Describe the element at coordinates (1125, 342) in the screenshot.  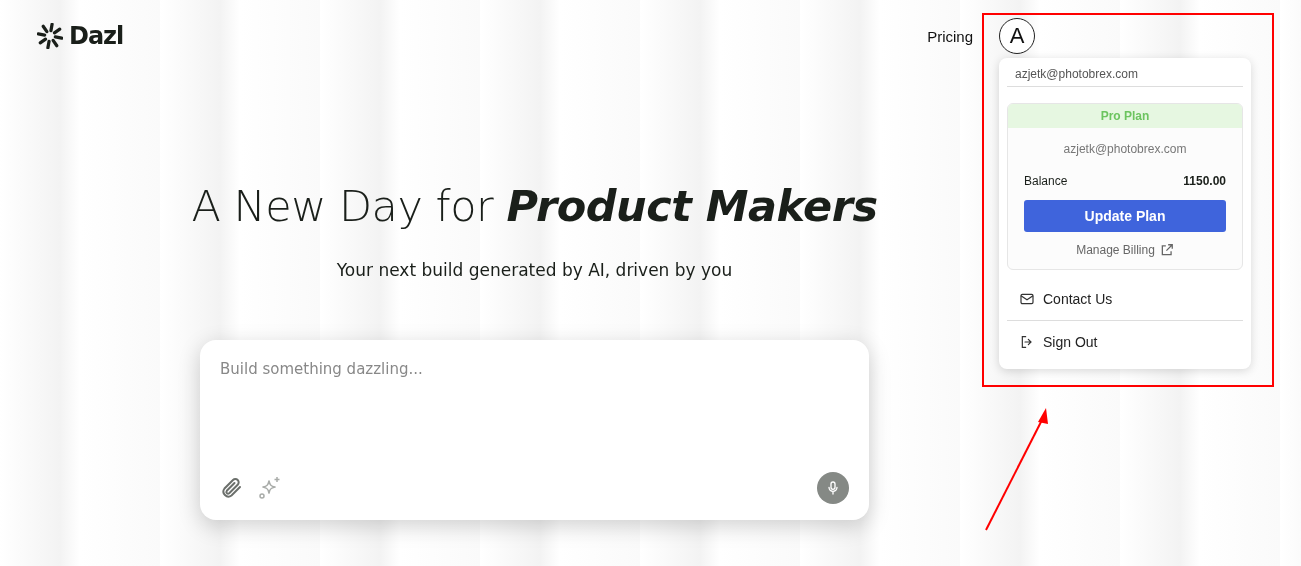
I see `menu-item: Sign Out` at that location.